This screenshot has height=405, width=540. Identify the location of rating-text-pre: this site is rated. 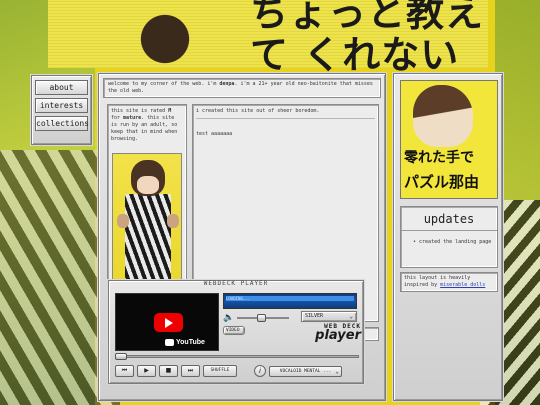
(140, 111).